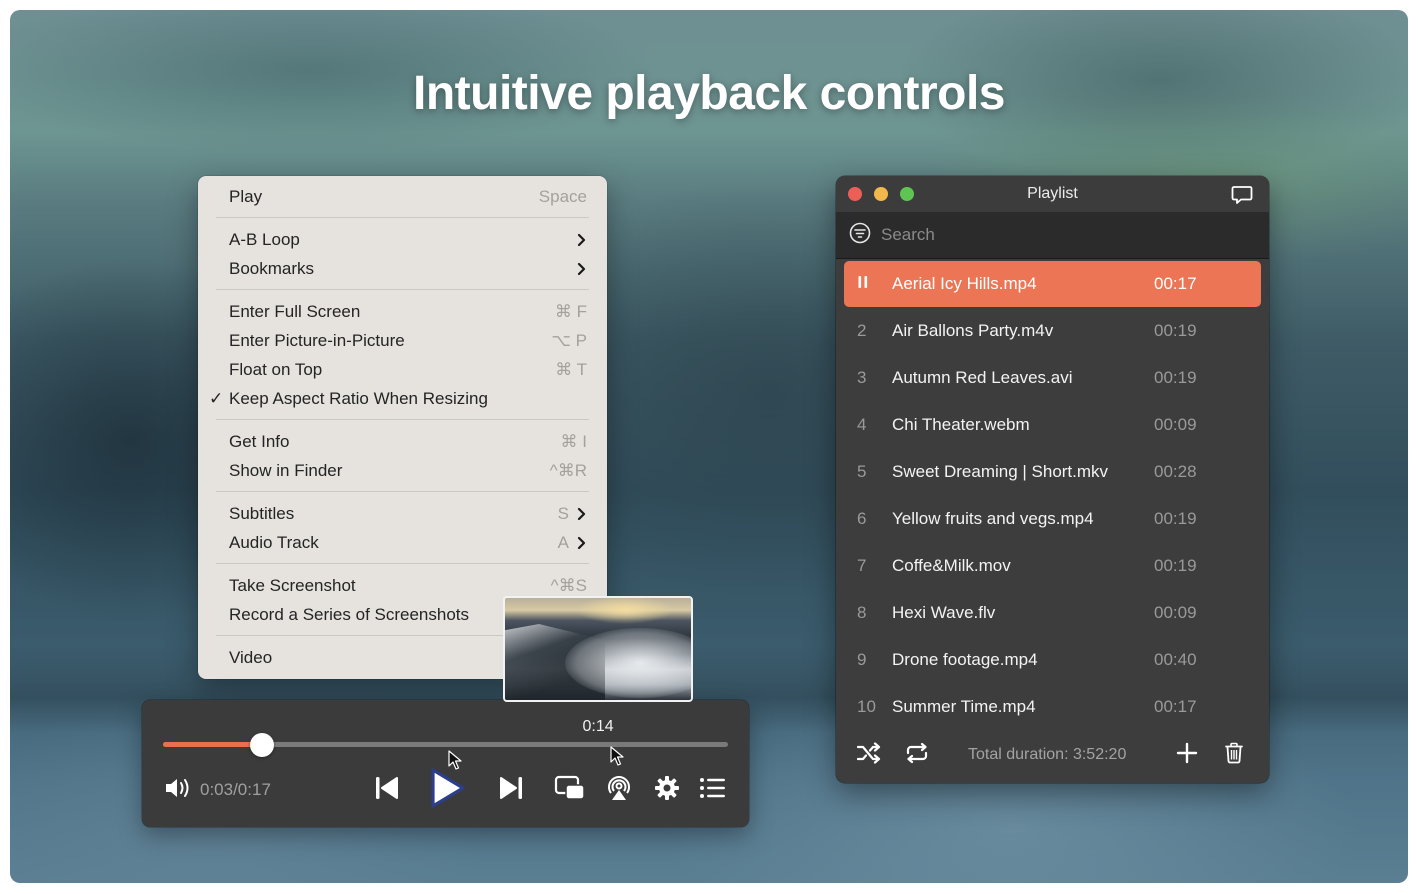  Describe the element at coordinates (568, 470) in the screenshot. I see `menu-item-shortcut: ^⌘R` at that location.